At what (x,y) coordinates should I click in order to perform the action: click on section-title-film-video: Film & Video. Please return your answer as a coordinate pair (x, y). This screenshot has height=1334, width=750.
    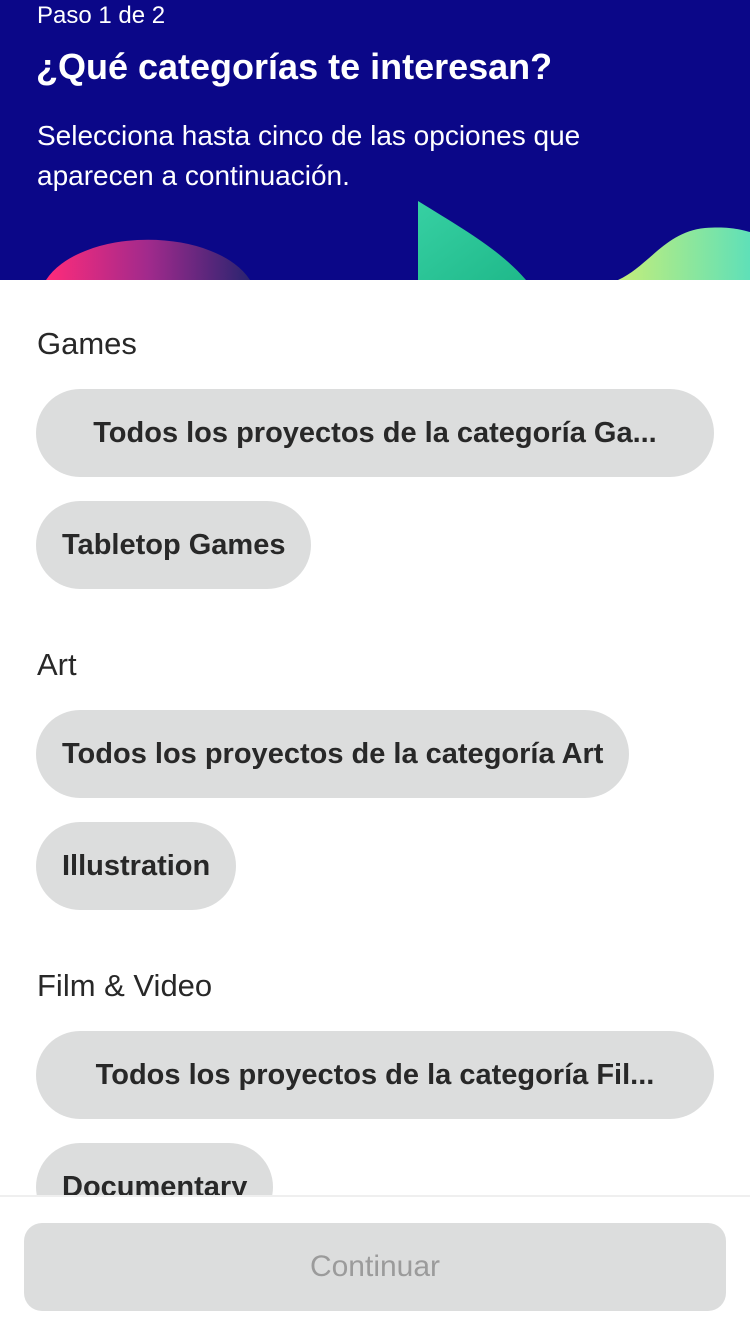
    Looking at the image, I should click on (125, 985).